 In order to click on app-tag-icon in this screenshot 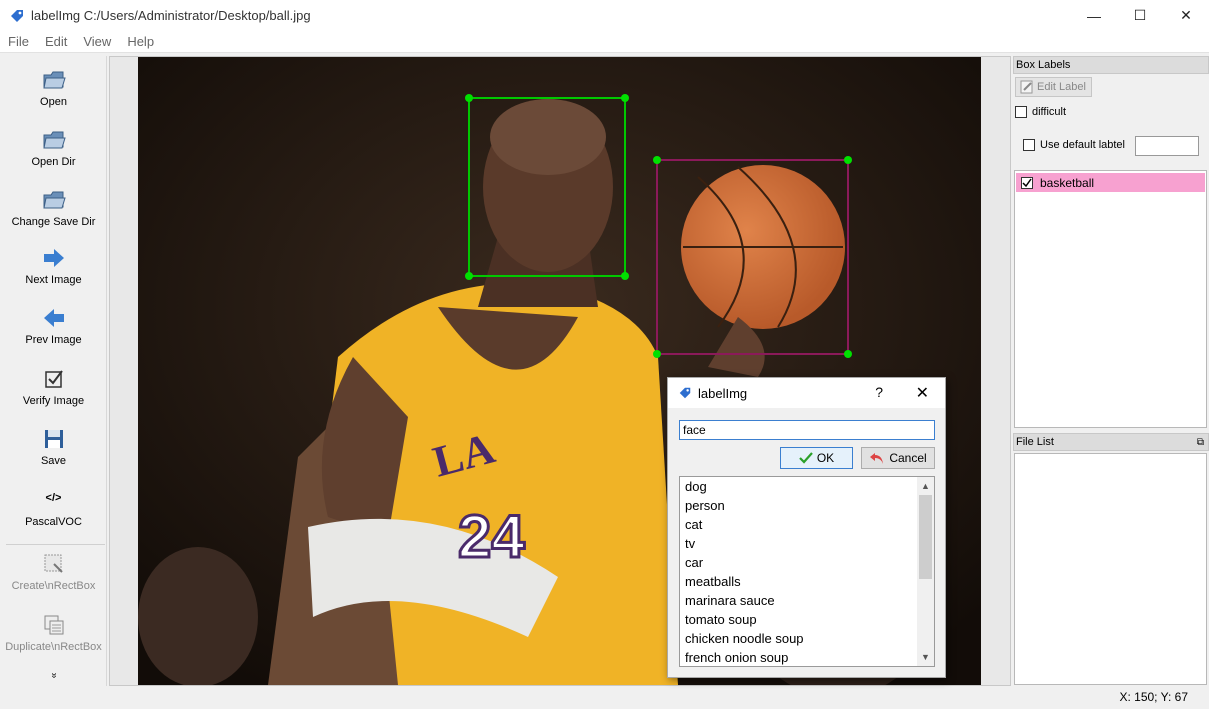, I will do `click(17, 15)`.